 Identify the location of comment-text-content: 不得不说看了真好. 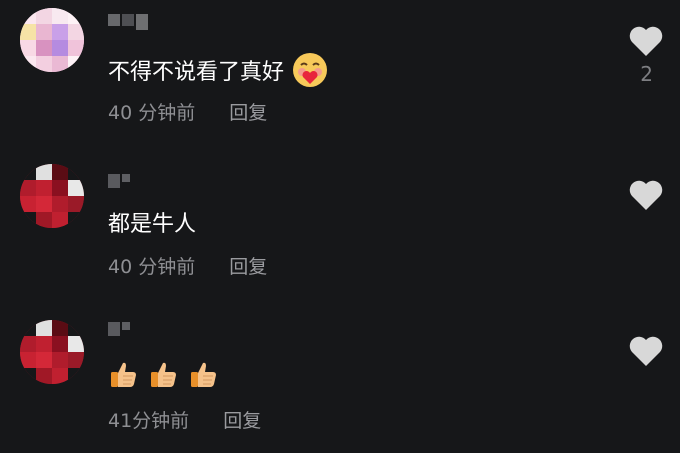
(196, 72).